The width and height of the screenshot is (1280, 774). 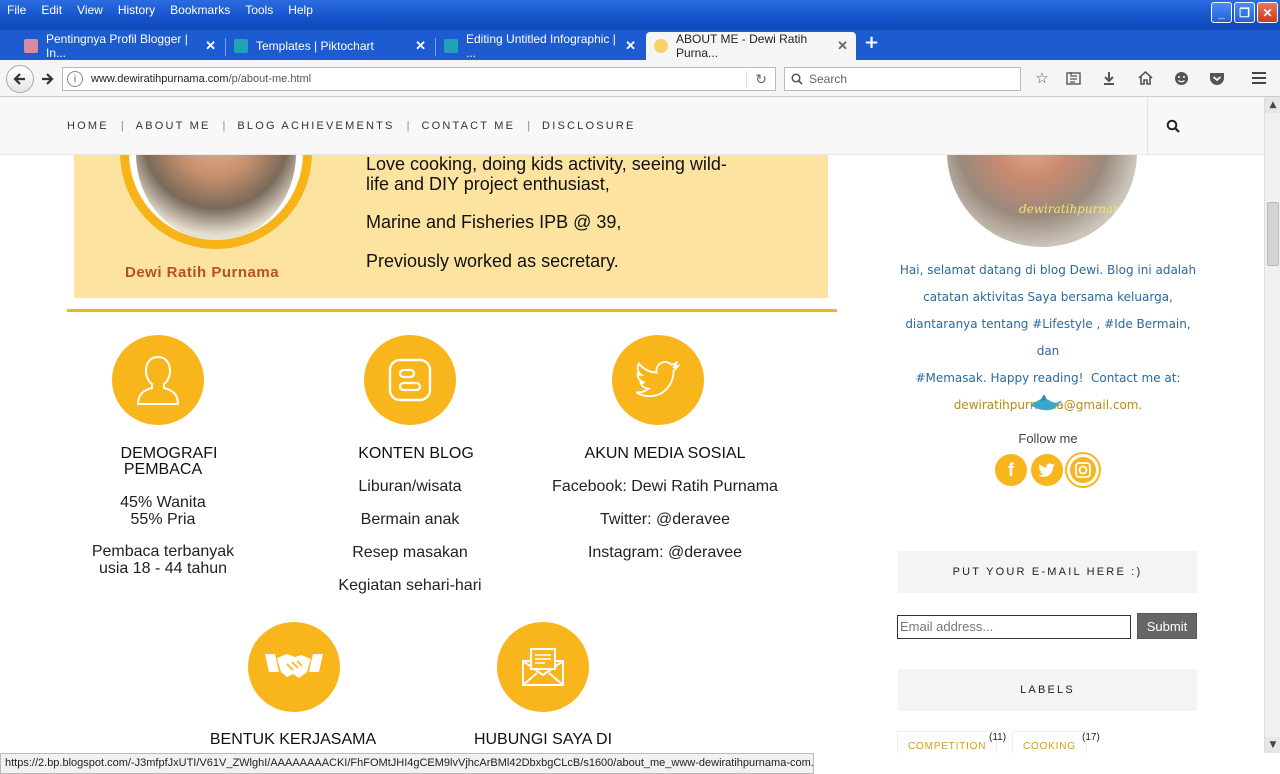 I want to click on search-input: Search, so click(x=902, y=79).